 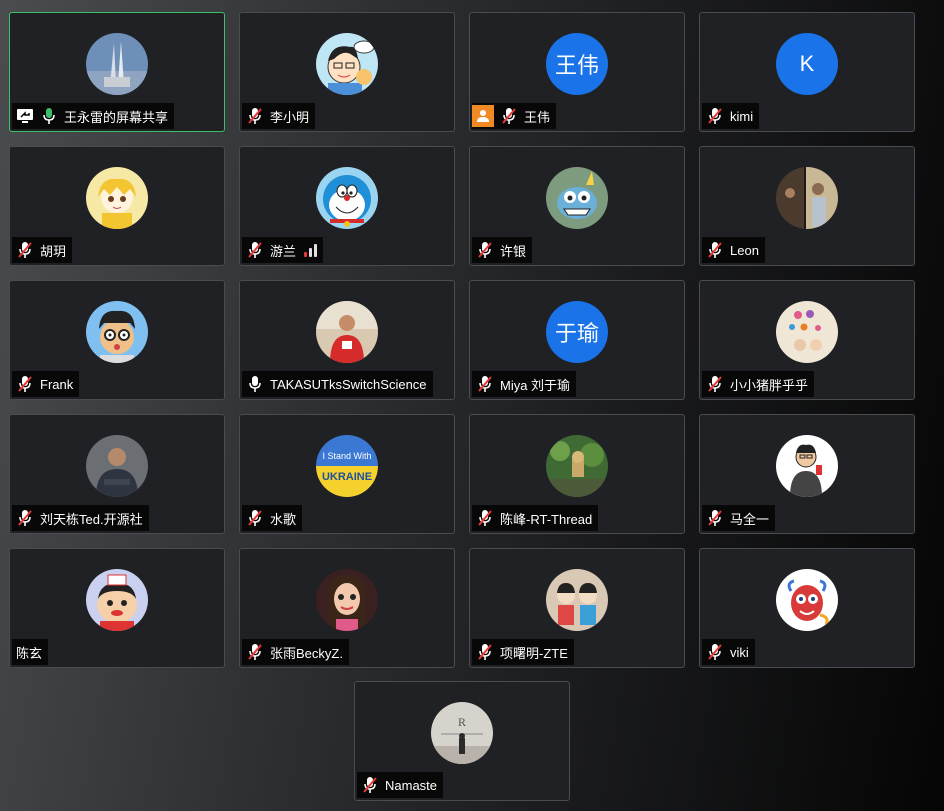 I want to click on poster-line-2: UKRAINE, so click(x=347, y=477).